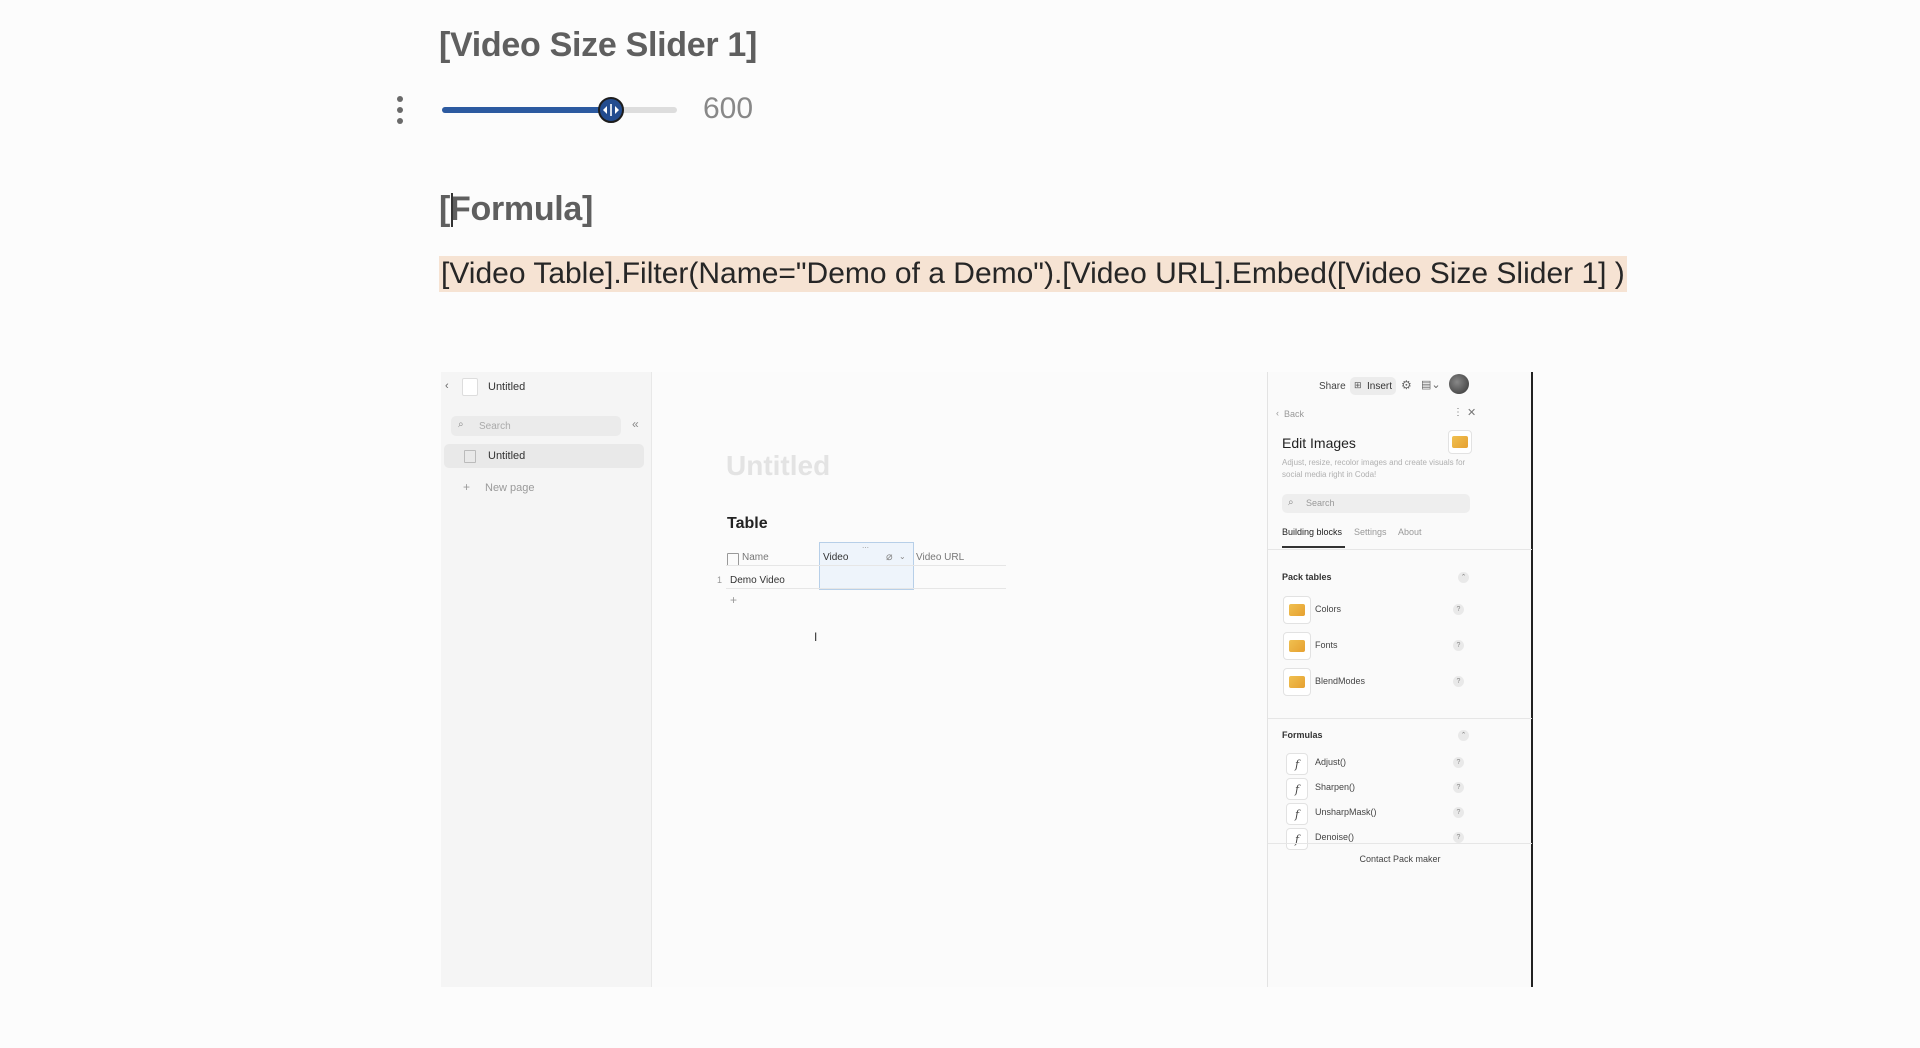 The image size is (1920, 1048). What do you see at coordinates (635, 424) in the screenshot?
I see `collapse-sidebar-icon: «` at bounding box center [635, 424].